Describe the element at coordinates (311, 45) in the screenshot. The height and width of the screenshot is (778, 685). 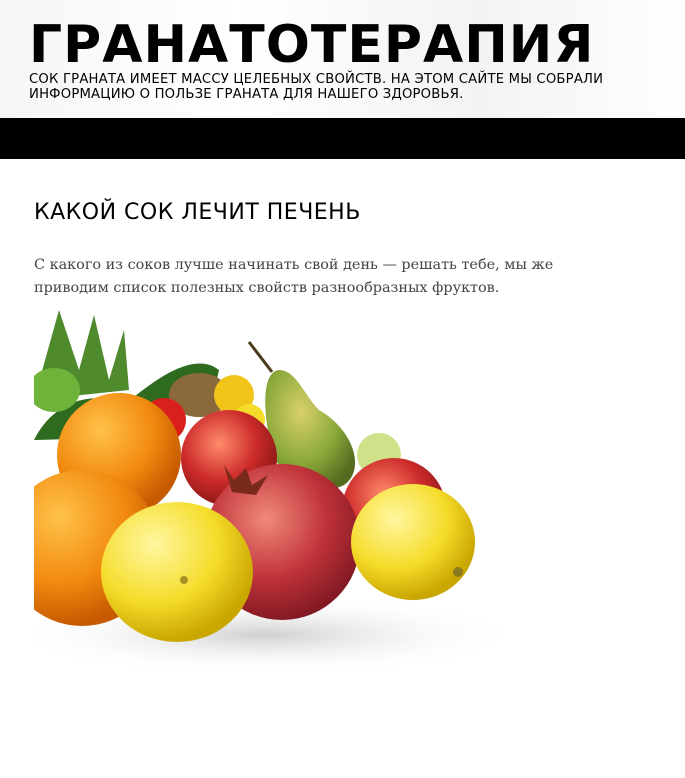
I see `site-title: ГРАНАТОТЕРАПИЯ` at that location.